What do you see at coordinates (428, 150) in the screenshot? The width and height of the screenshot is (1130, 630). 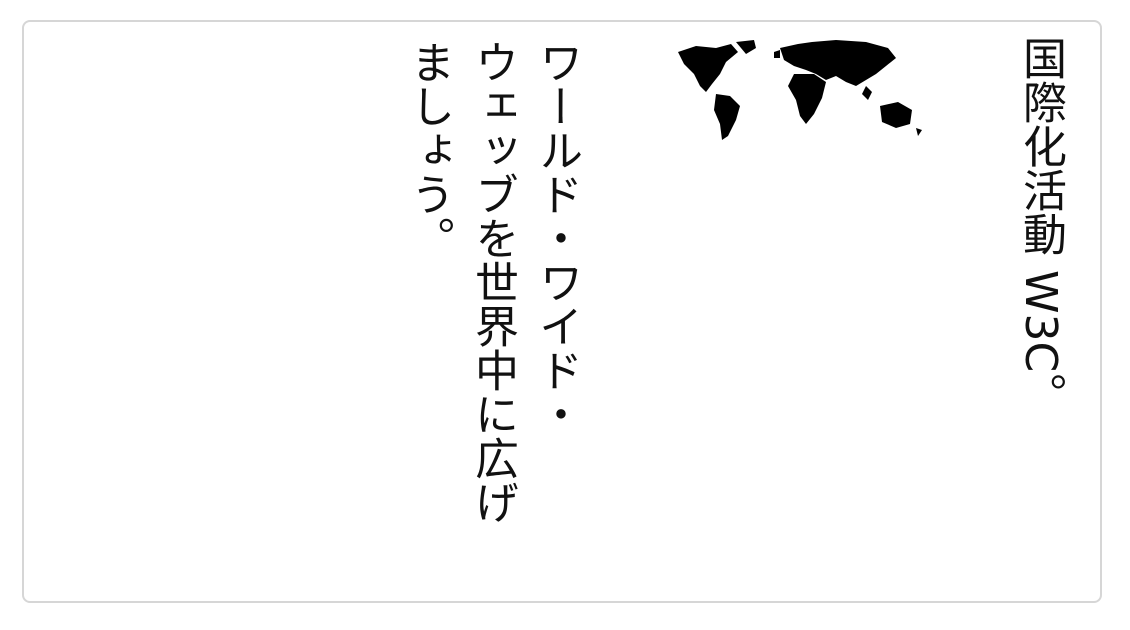 I see `paragraph-line: ましょう。` at bounding box center [428, 150].